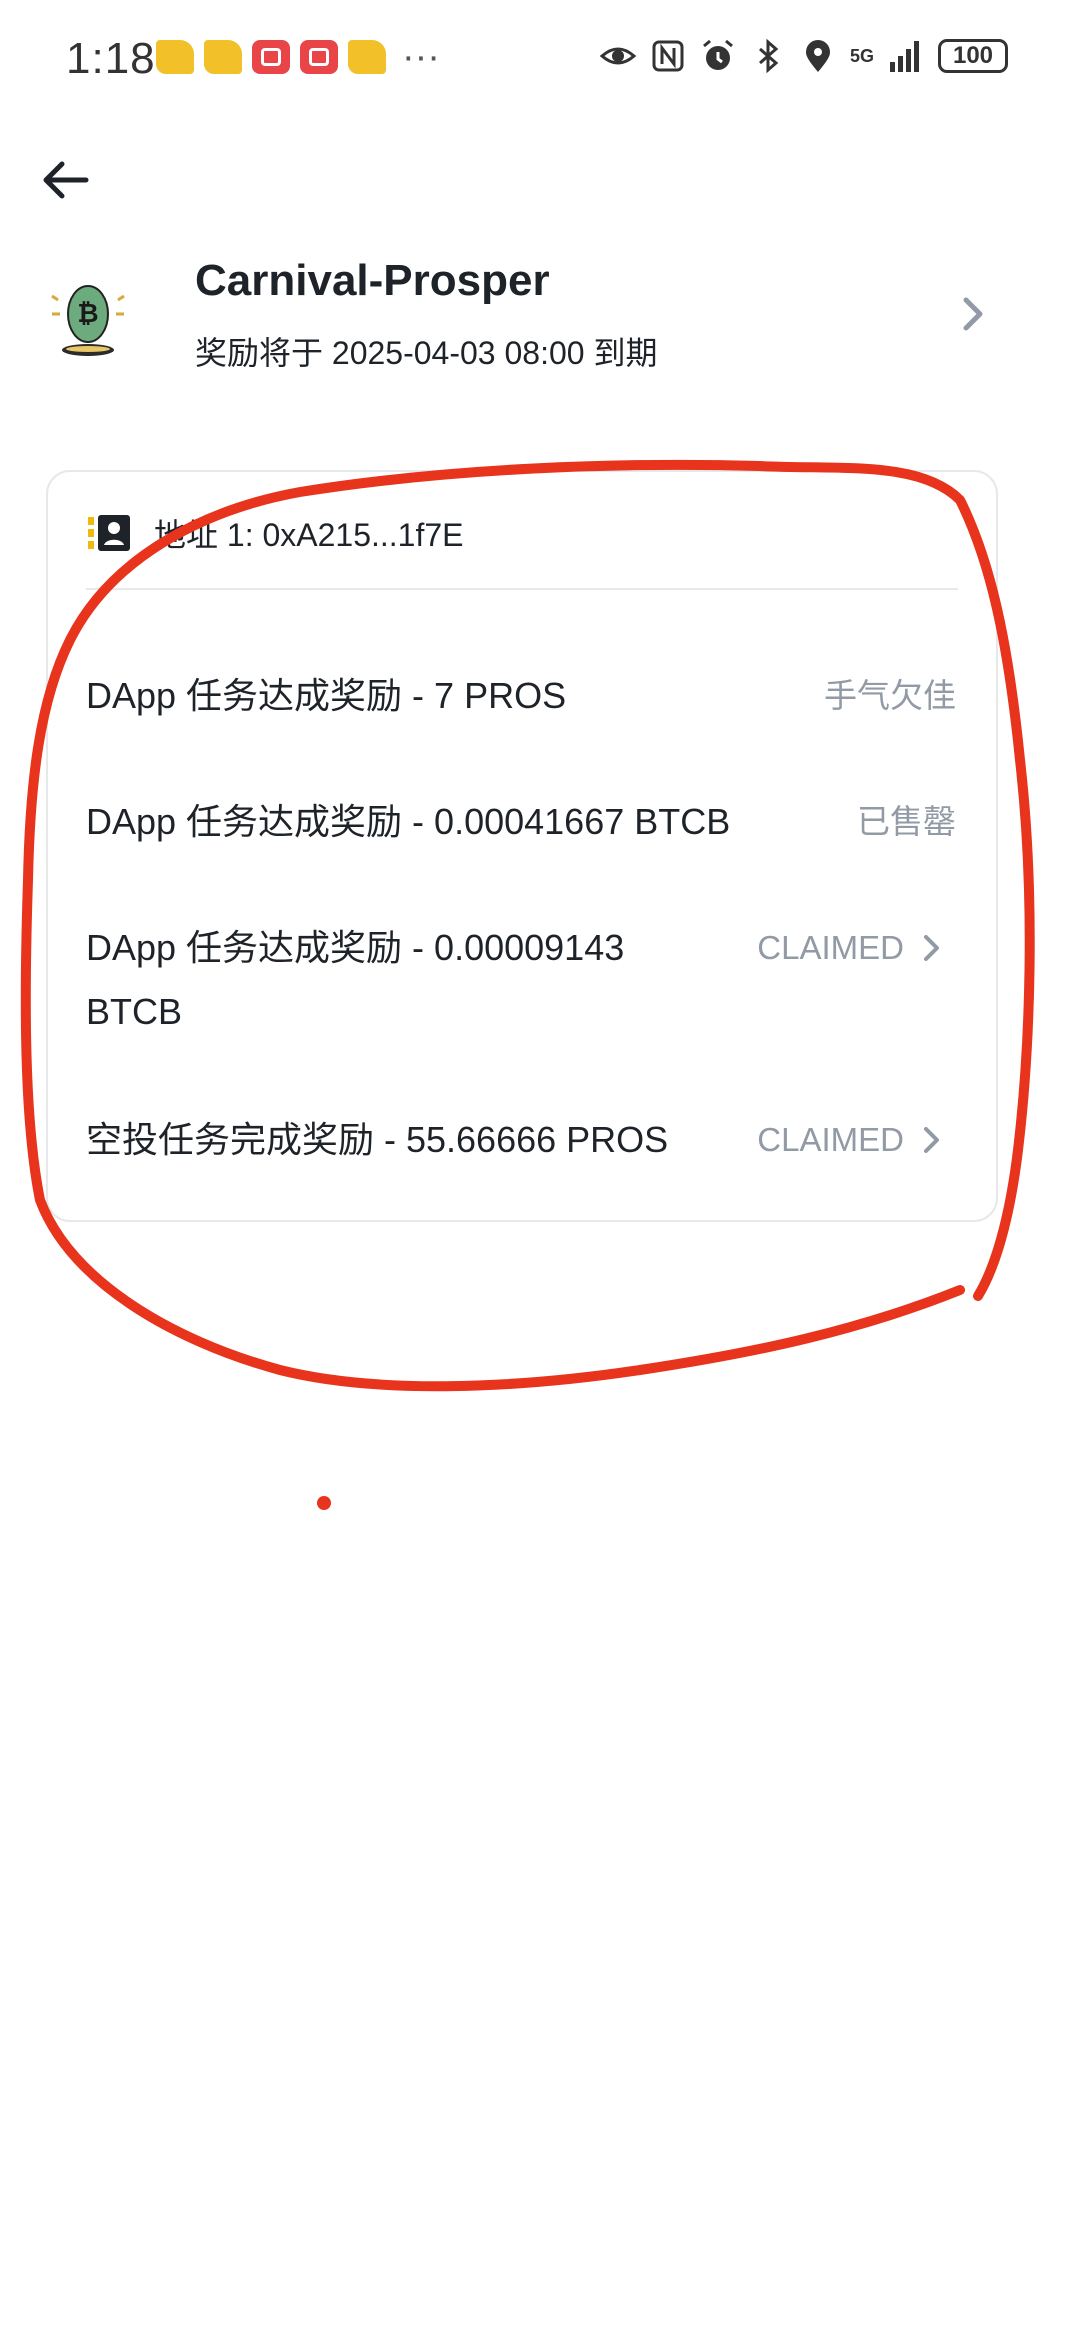  What do you see at coordinates (309, 535) in the screenshot?
I see `wallet-address: 地址 1: 0xA215...1f7E` at bounding box center [309, 535].